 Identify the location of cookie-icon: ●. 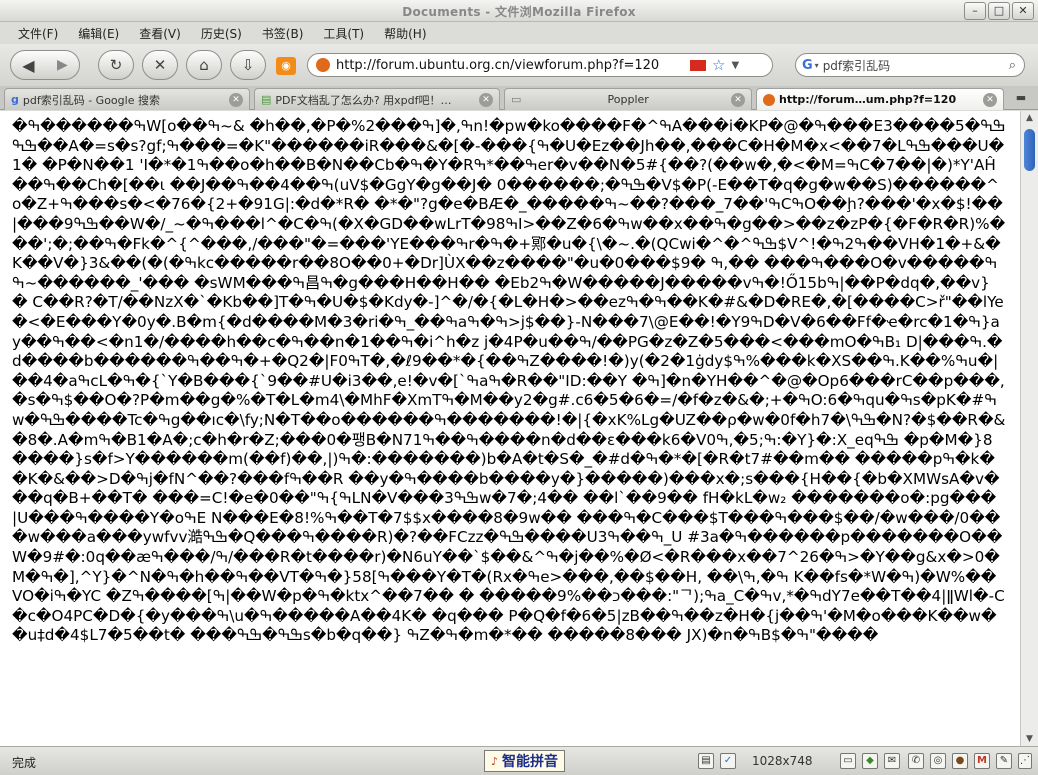
(960, 761).